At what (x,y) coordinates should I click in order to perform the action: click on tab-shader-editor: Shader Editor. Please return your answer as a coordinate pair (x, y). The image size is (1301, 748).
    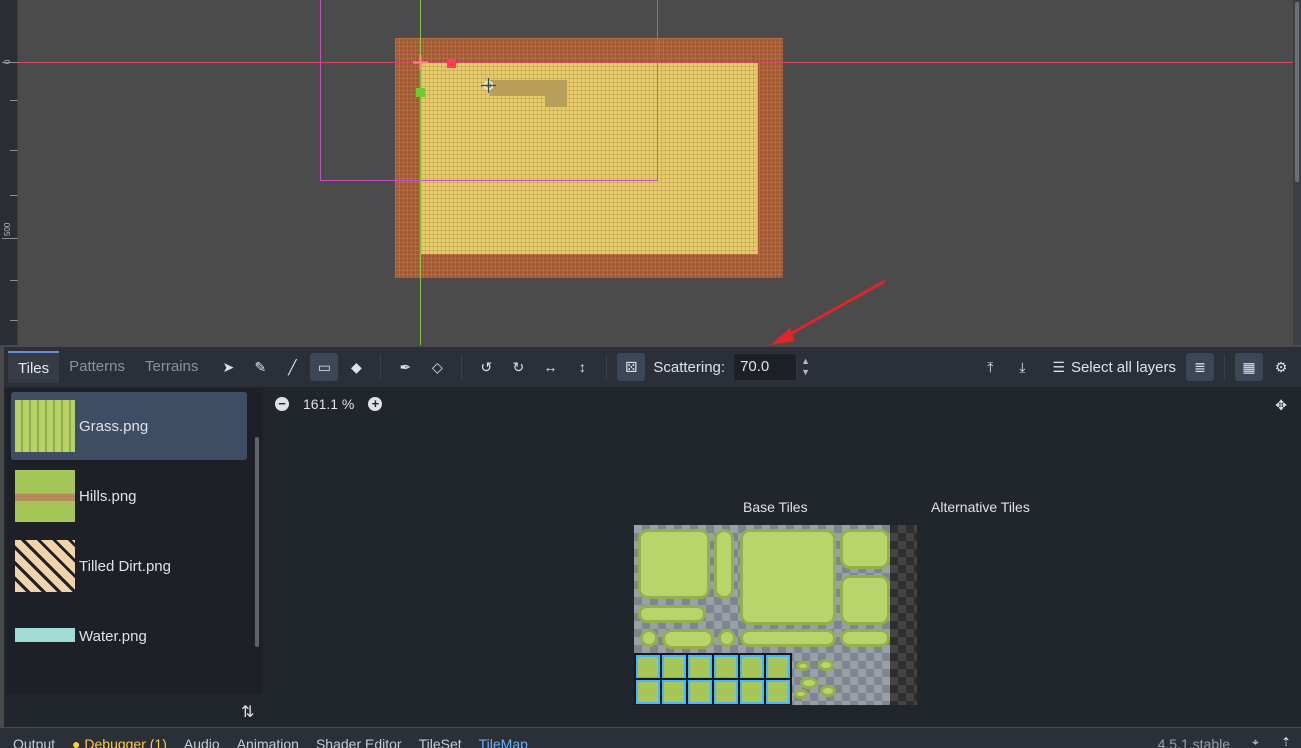
    Looking at the image, I should click on (359, 738).